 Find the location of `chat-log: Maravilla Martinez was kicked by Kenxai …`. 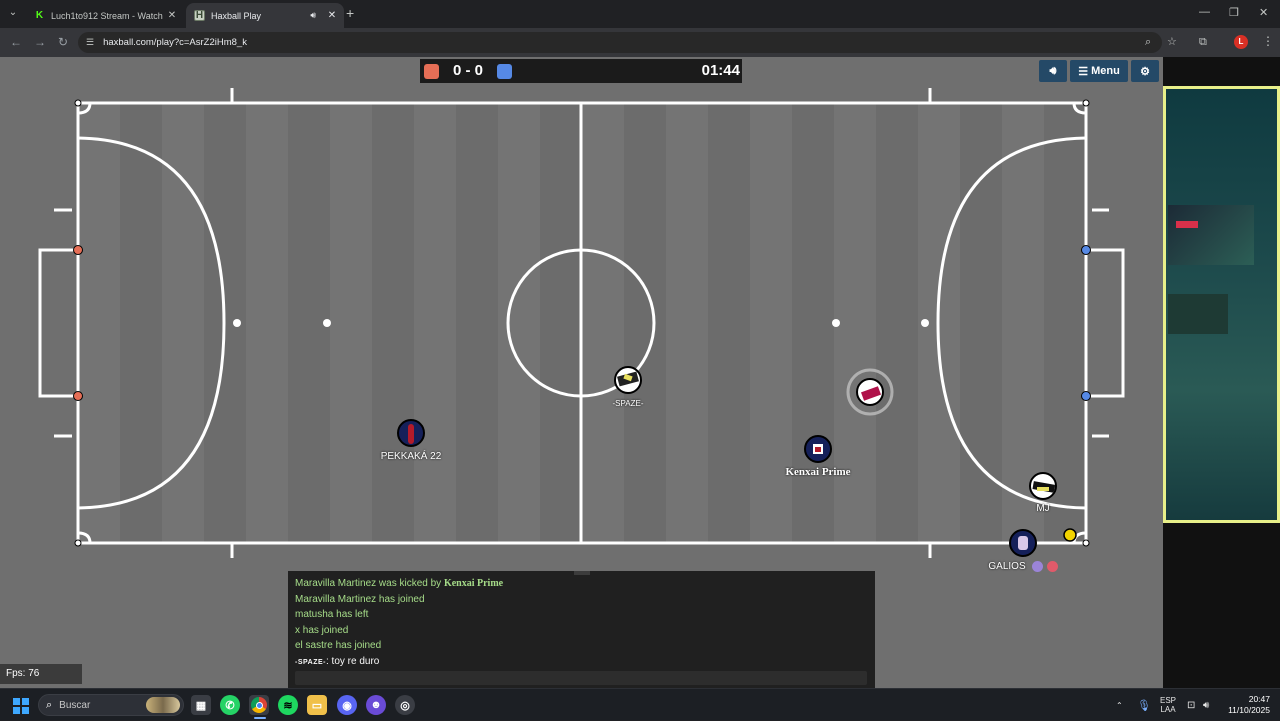

chat-log: Maravilla Martinez was kicked by Kenxai … is located at coordinates (399, 623).